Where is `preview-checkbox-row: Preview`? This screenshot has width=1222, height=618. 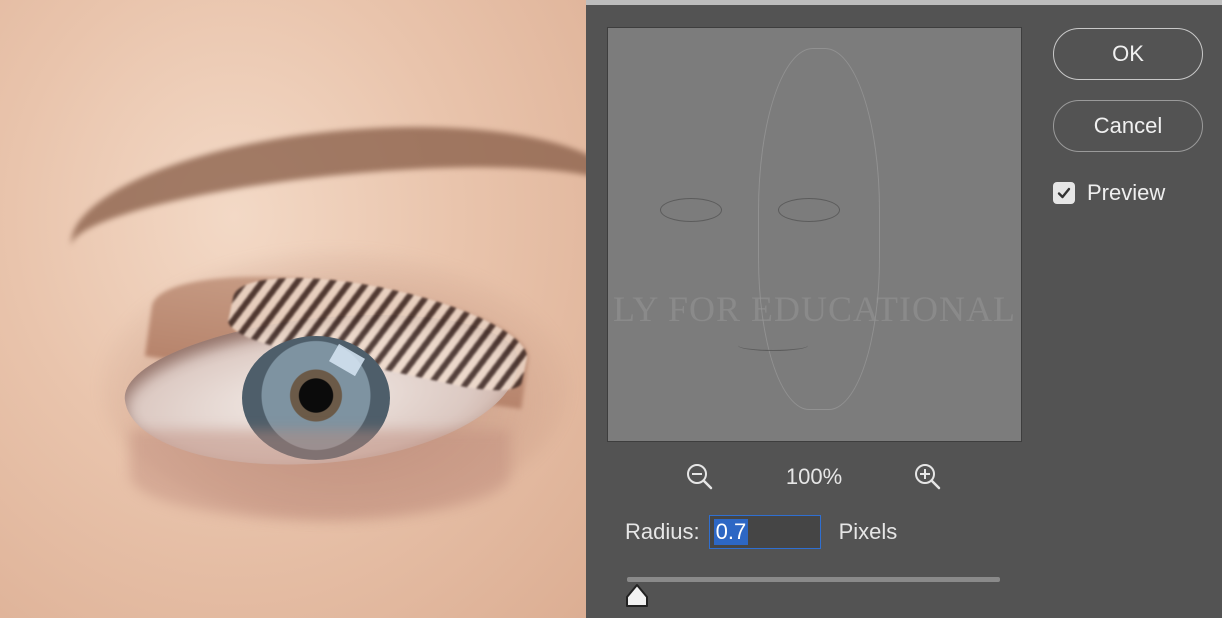 preview-checkbox-row: Preview is located at coordinates (1109, 193).